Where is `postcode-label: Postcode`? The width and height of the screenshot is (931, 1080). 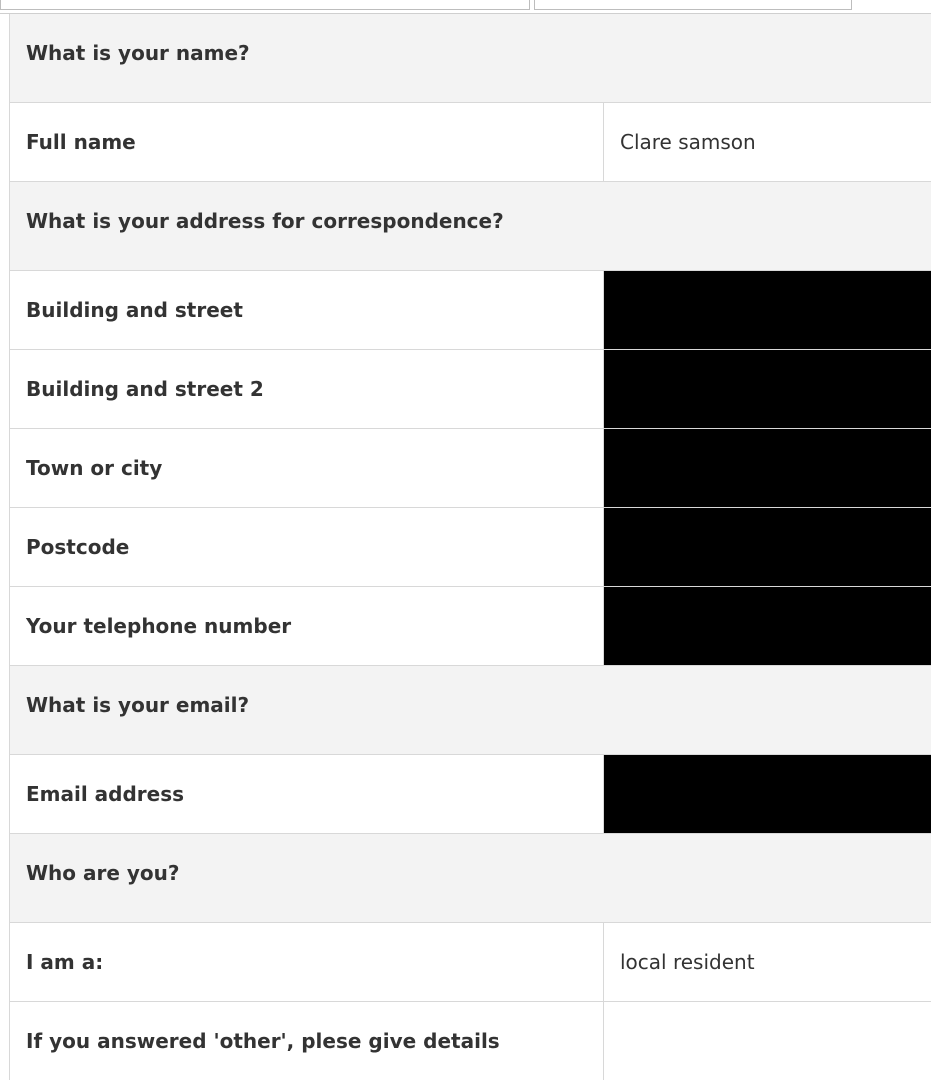 postcode-label: Postcode is located at coordinates (307, 547).